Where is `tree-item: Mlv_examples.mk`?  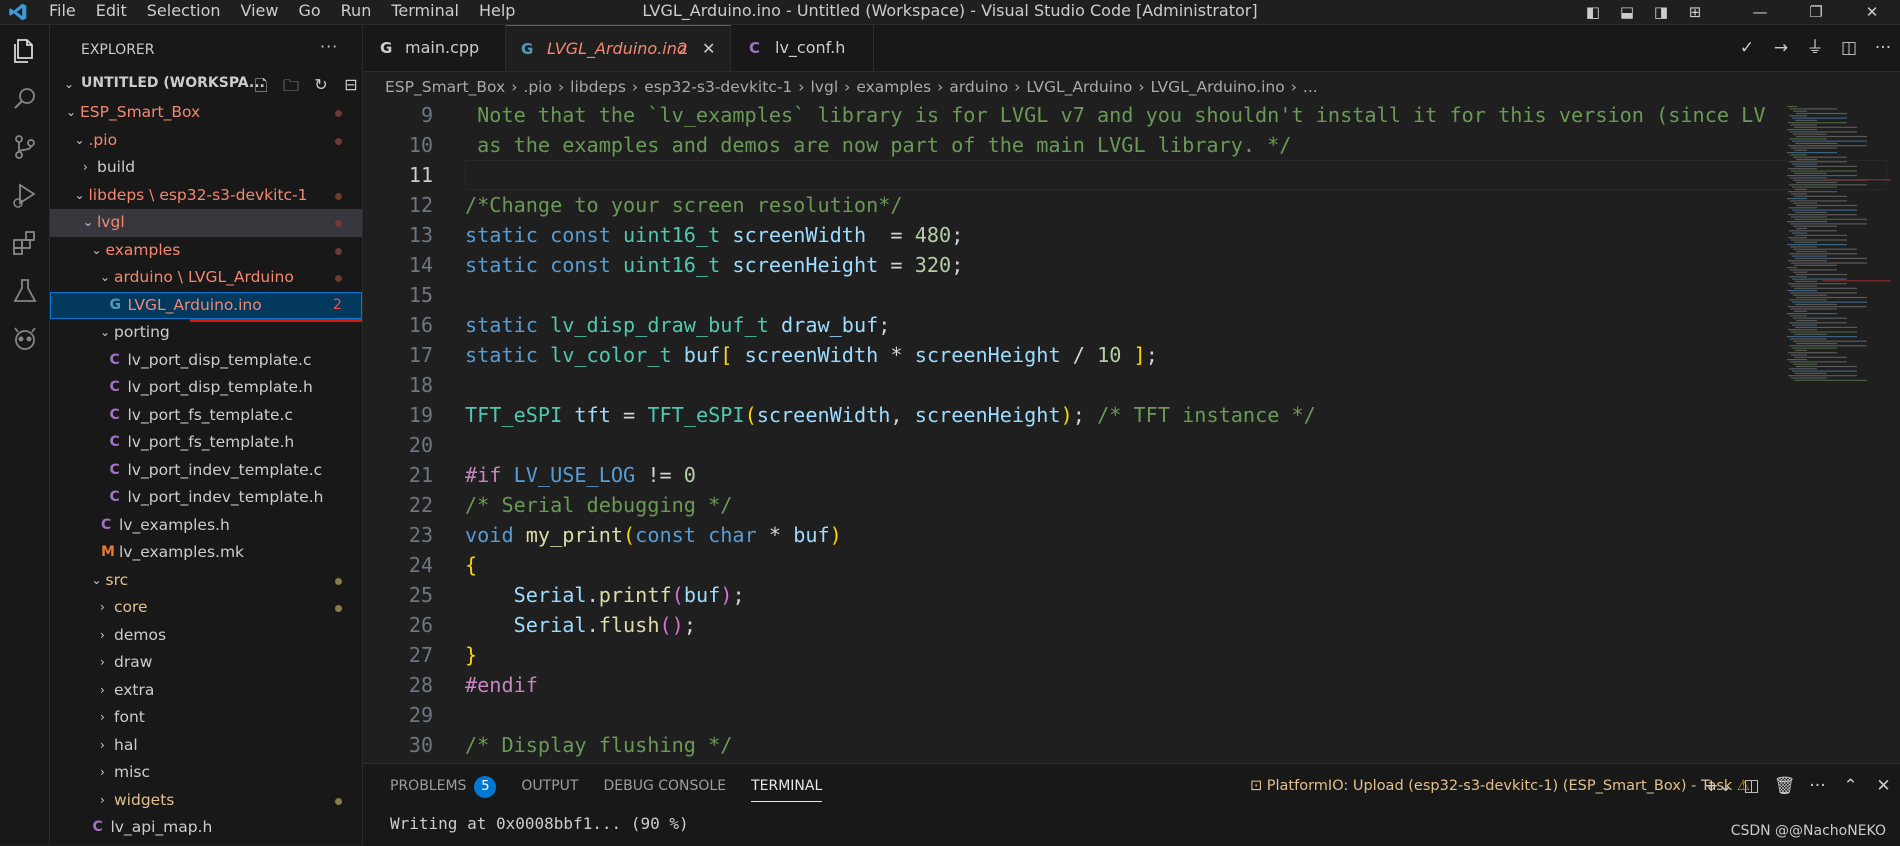 tree-item: Mlv_examples.mk is located at coordinates (206, 553).